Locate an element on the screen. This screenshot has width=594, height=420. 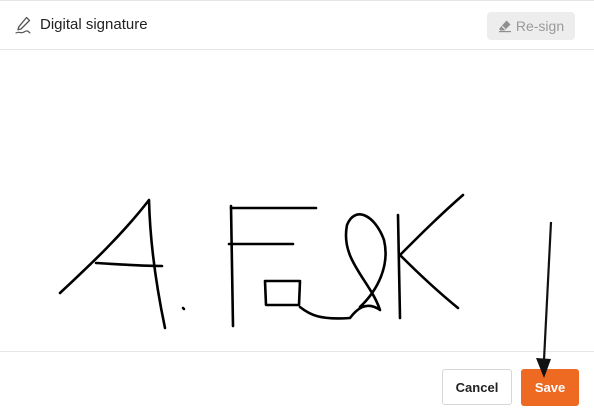
cancel-button: Cancel is located at coordinates (477, 387).